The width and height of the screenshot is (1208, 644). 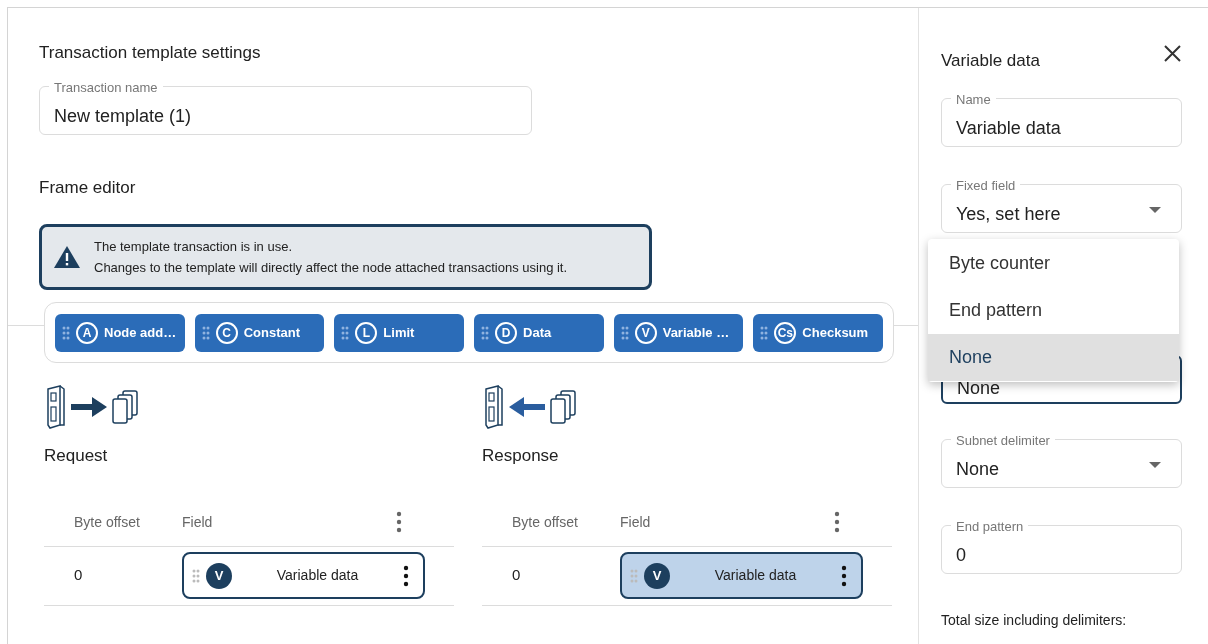 I want to click on section-heading: Response, so click(x=521, y=456).